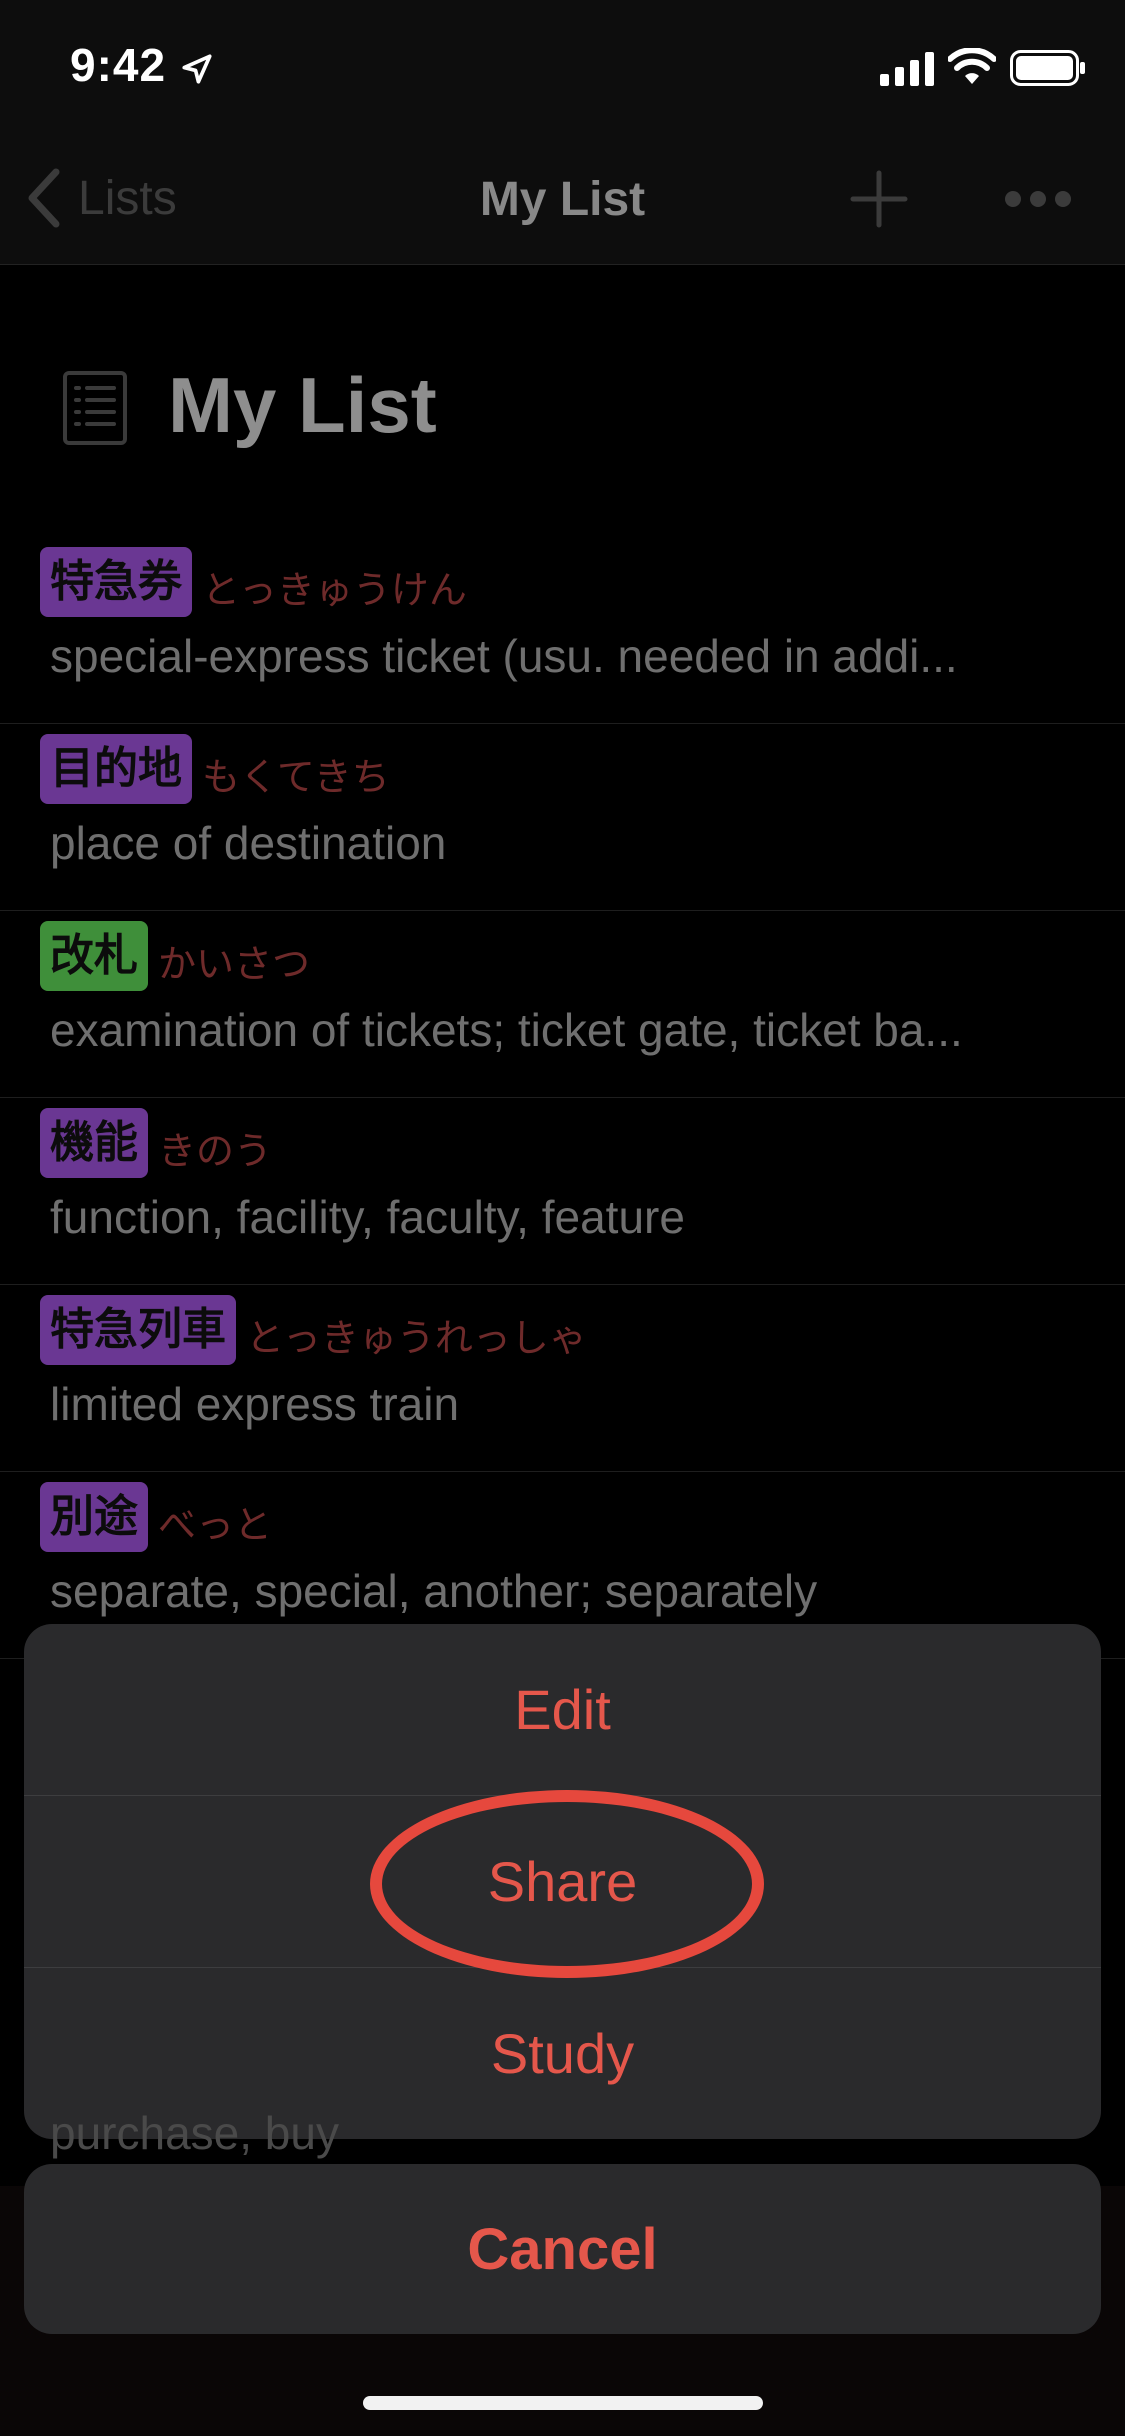  Describe the element at coordinates (215, 1525) in the screenshot. I see `kana-reading: べっと` at that location.